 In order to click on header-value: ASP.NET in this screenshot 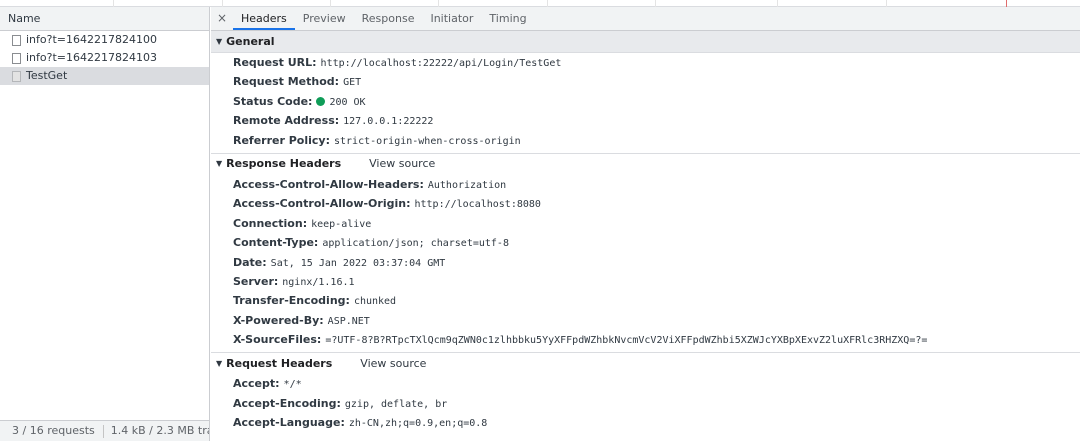, I will do `click(348, 321)`.